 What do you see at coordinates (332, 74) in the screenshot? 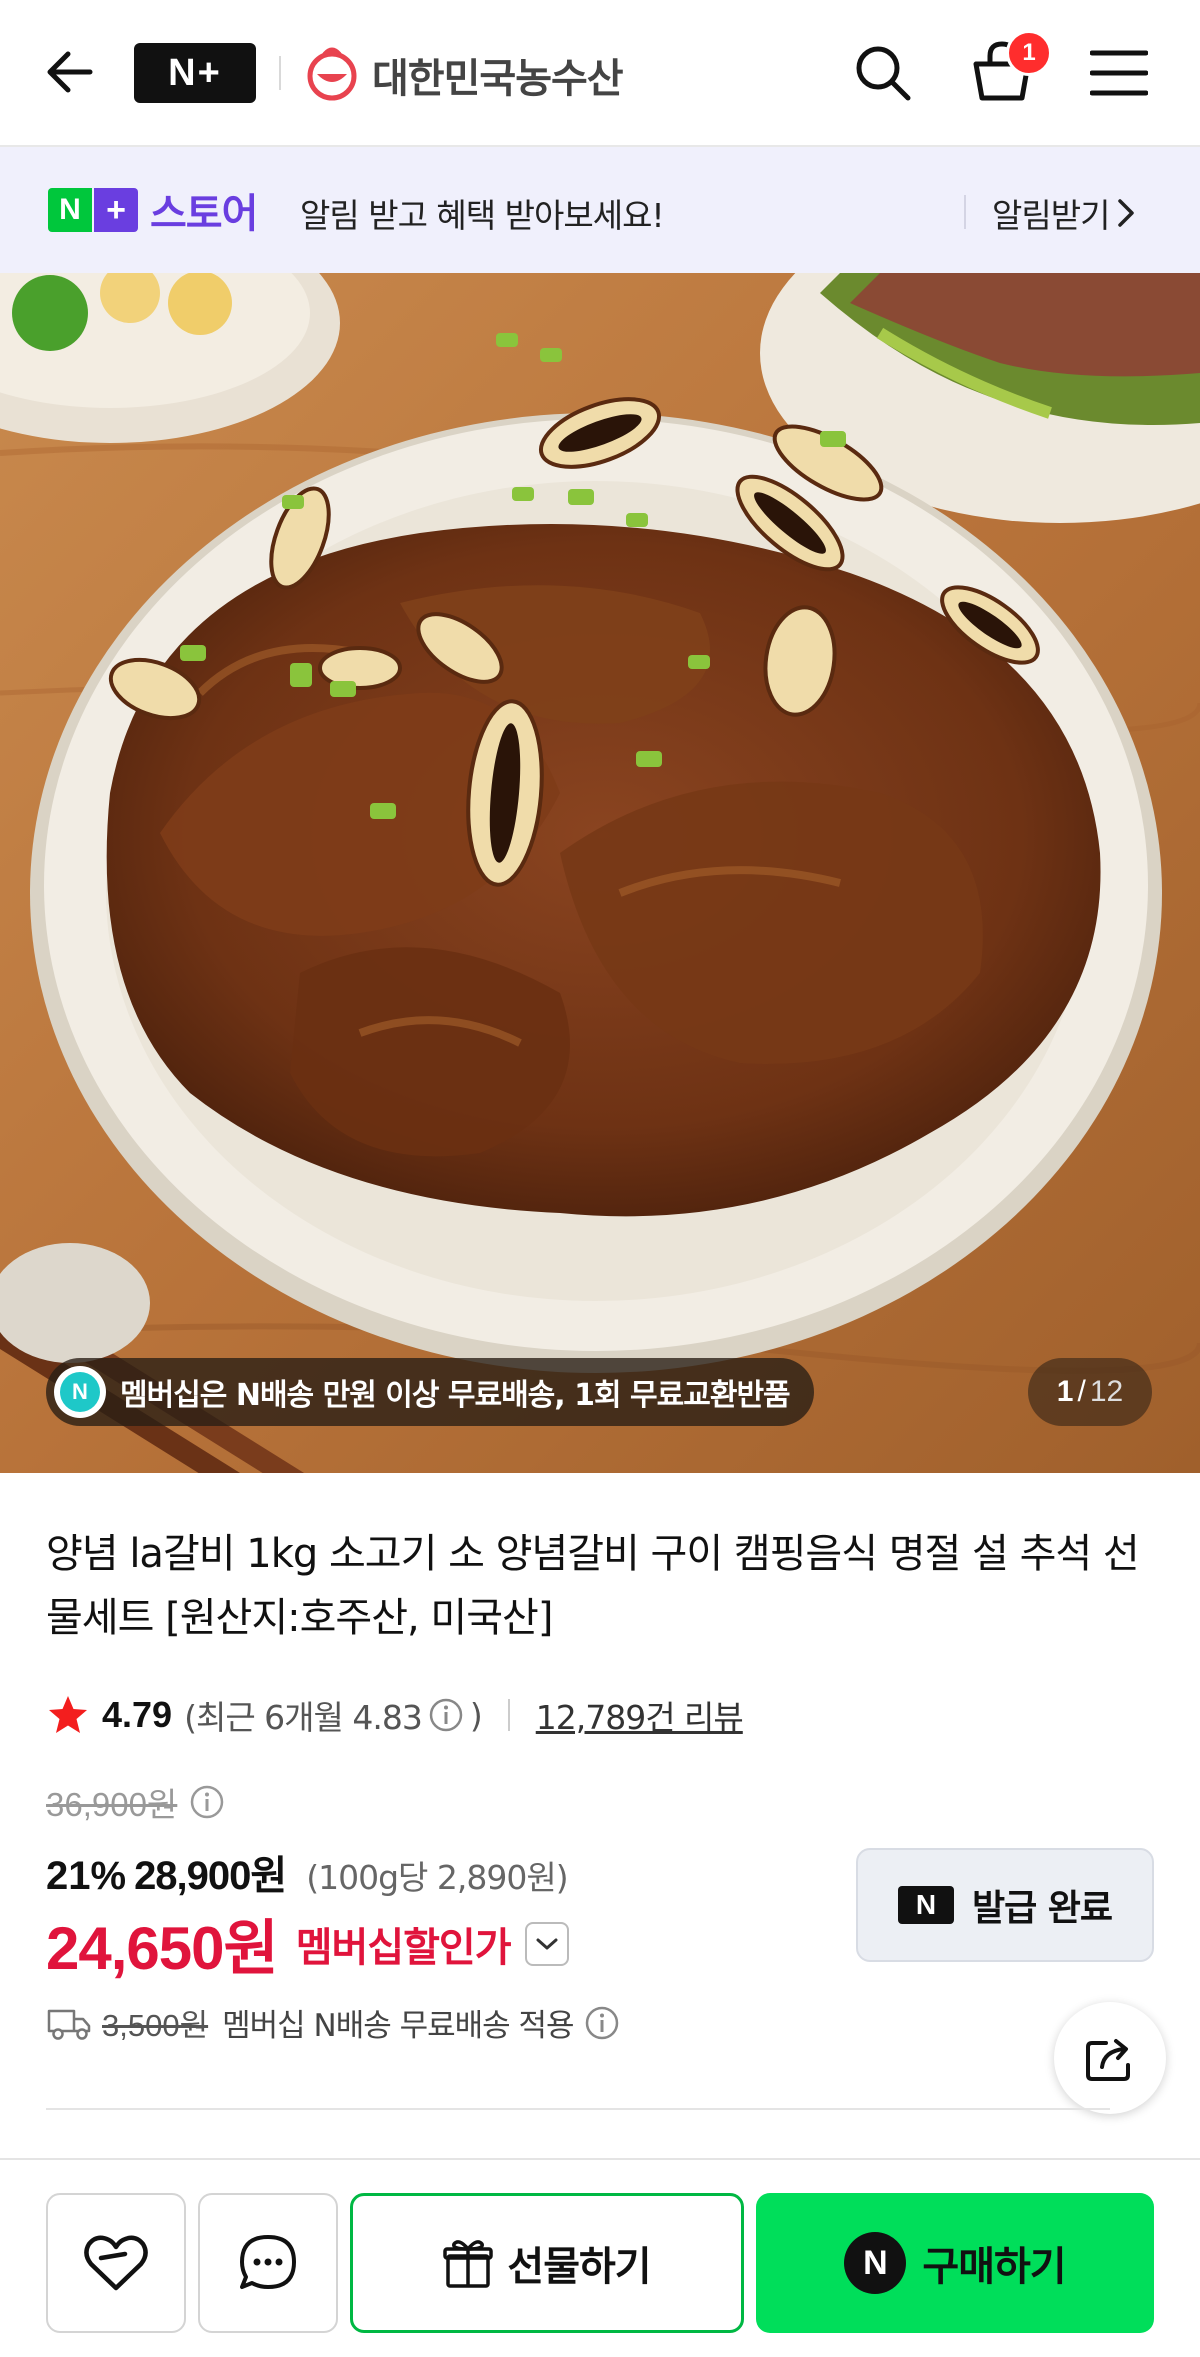
I see `brand-logo-icon` at bounding box center [332, 74].